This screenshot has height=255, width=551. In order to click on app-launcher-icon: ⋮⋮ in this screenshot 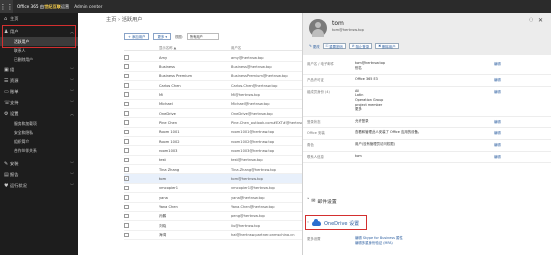, I will do `click(7, 6)`.